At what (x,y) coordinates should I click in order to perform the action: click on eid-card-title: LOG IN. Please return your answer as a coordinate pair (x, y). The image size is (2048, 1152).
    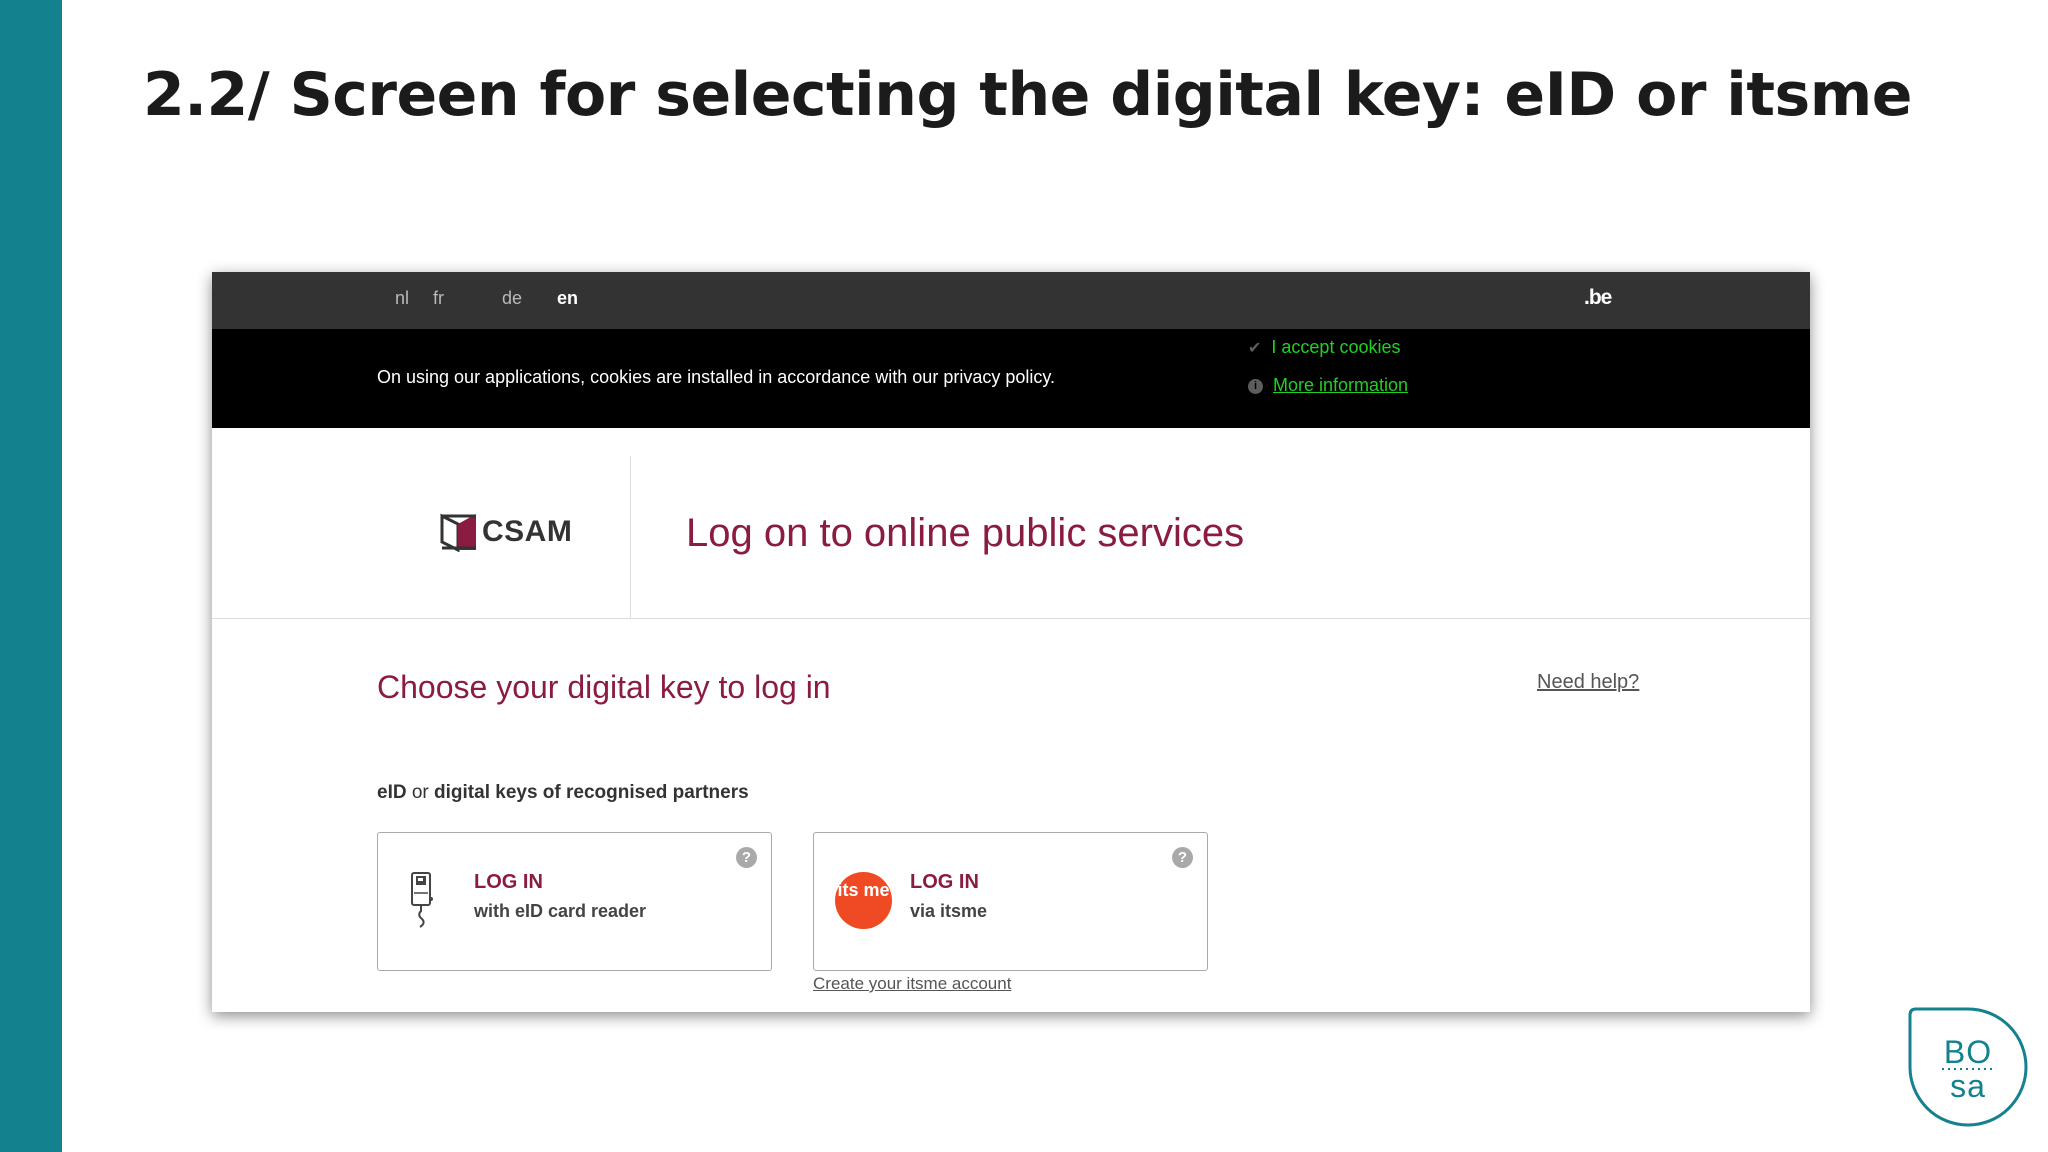
    Looking at the image, I should click on (508, 882).